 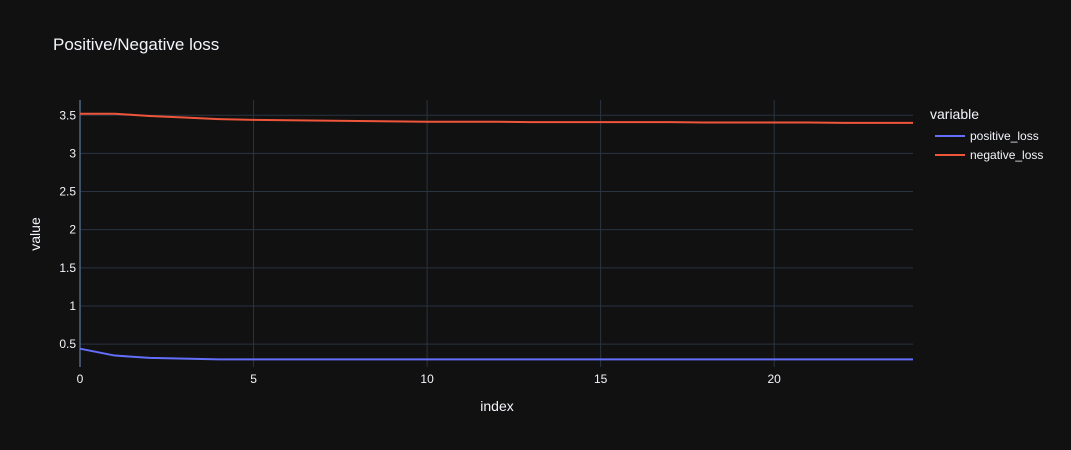 What do you see at coordinates (72, 230) in the screenshot?
I see `y-tick-label: 2` at bounding box center [72, 230].